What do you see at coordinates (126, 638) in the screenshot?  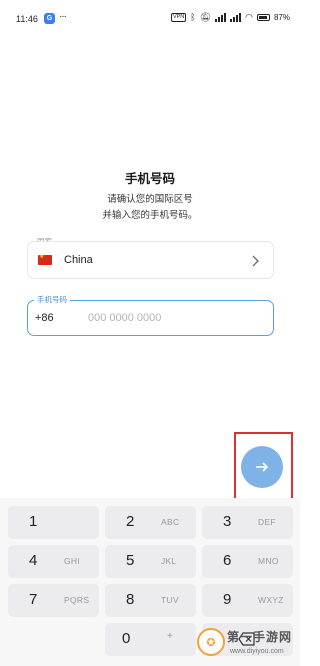 I see `key-digit: 0` at bounding box center [126, 638].